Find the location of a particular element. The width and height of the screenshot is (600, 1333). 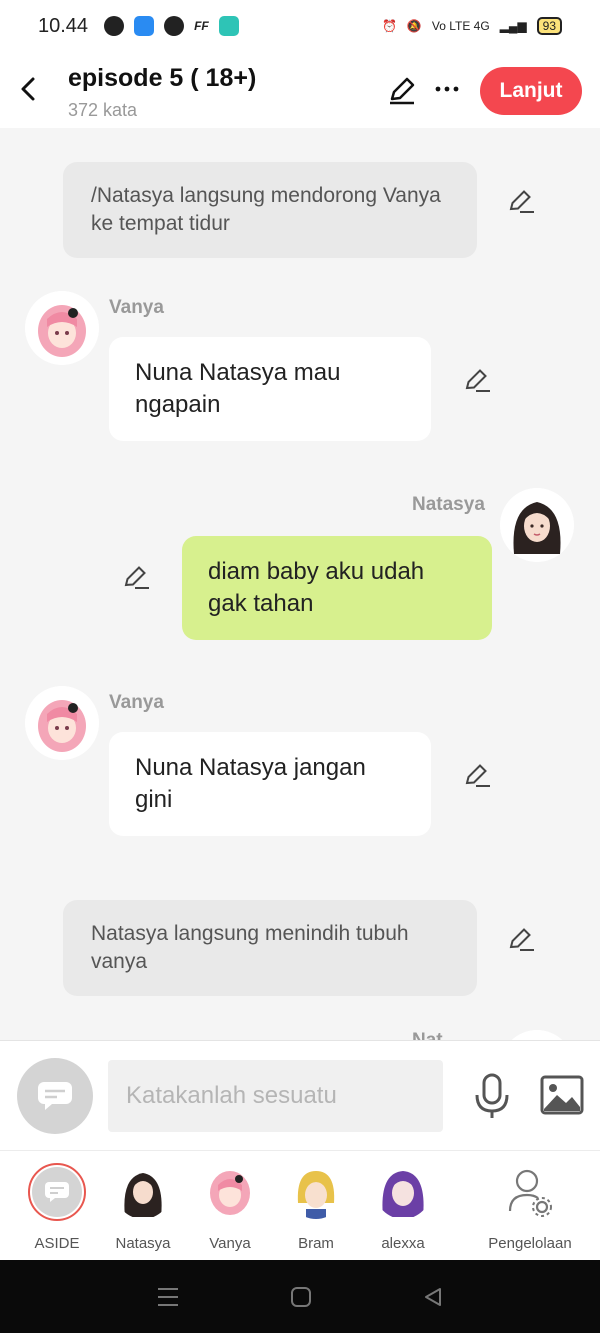

character-aside: ASIDE is located at coordinates (57, 1207).